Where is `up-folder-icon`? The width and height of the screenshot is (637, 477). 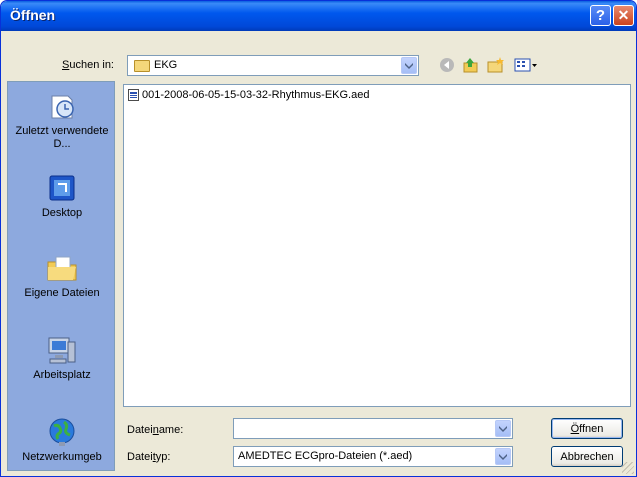
up-folder-icon is located at coordinates (470, 65).